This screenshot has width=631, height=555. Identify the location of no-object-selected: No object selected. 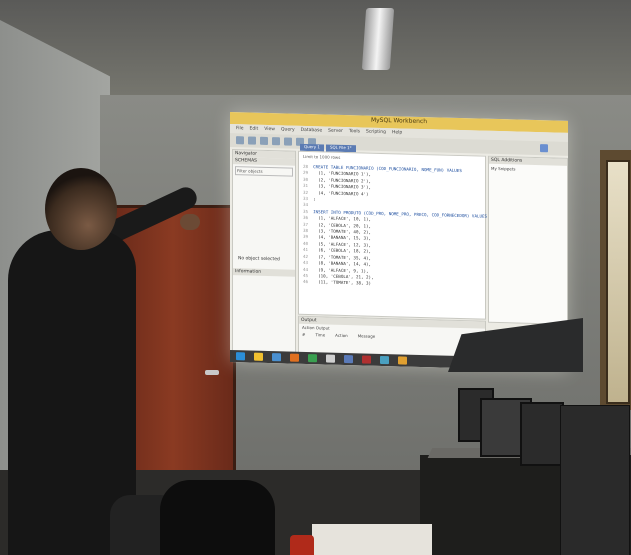
(259, 259).